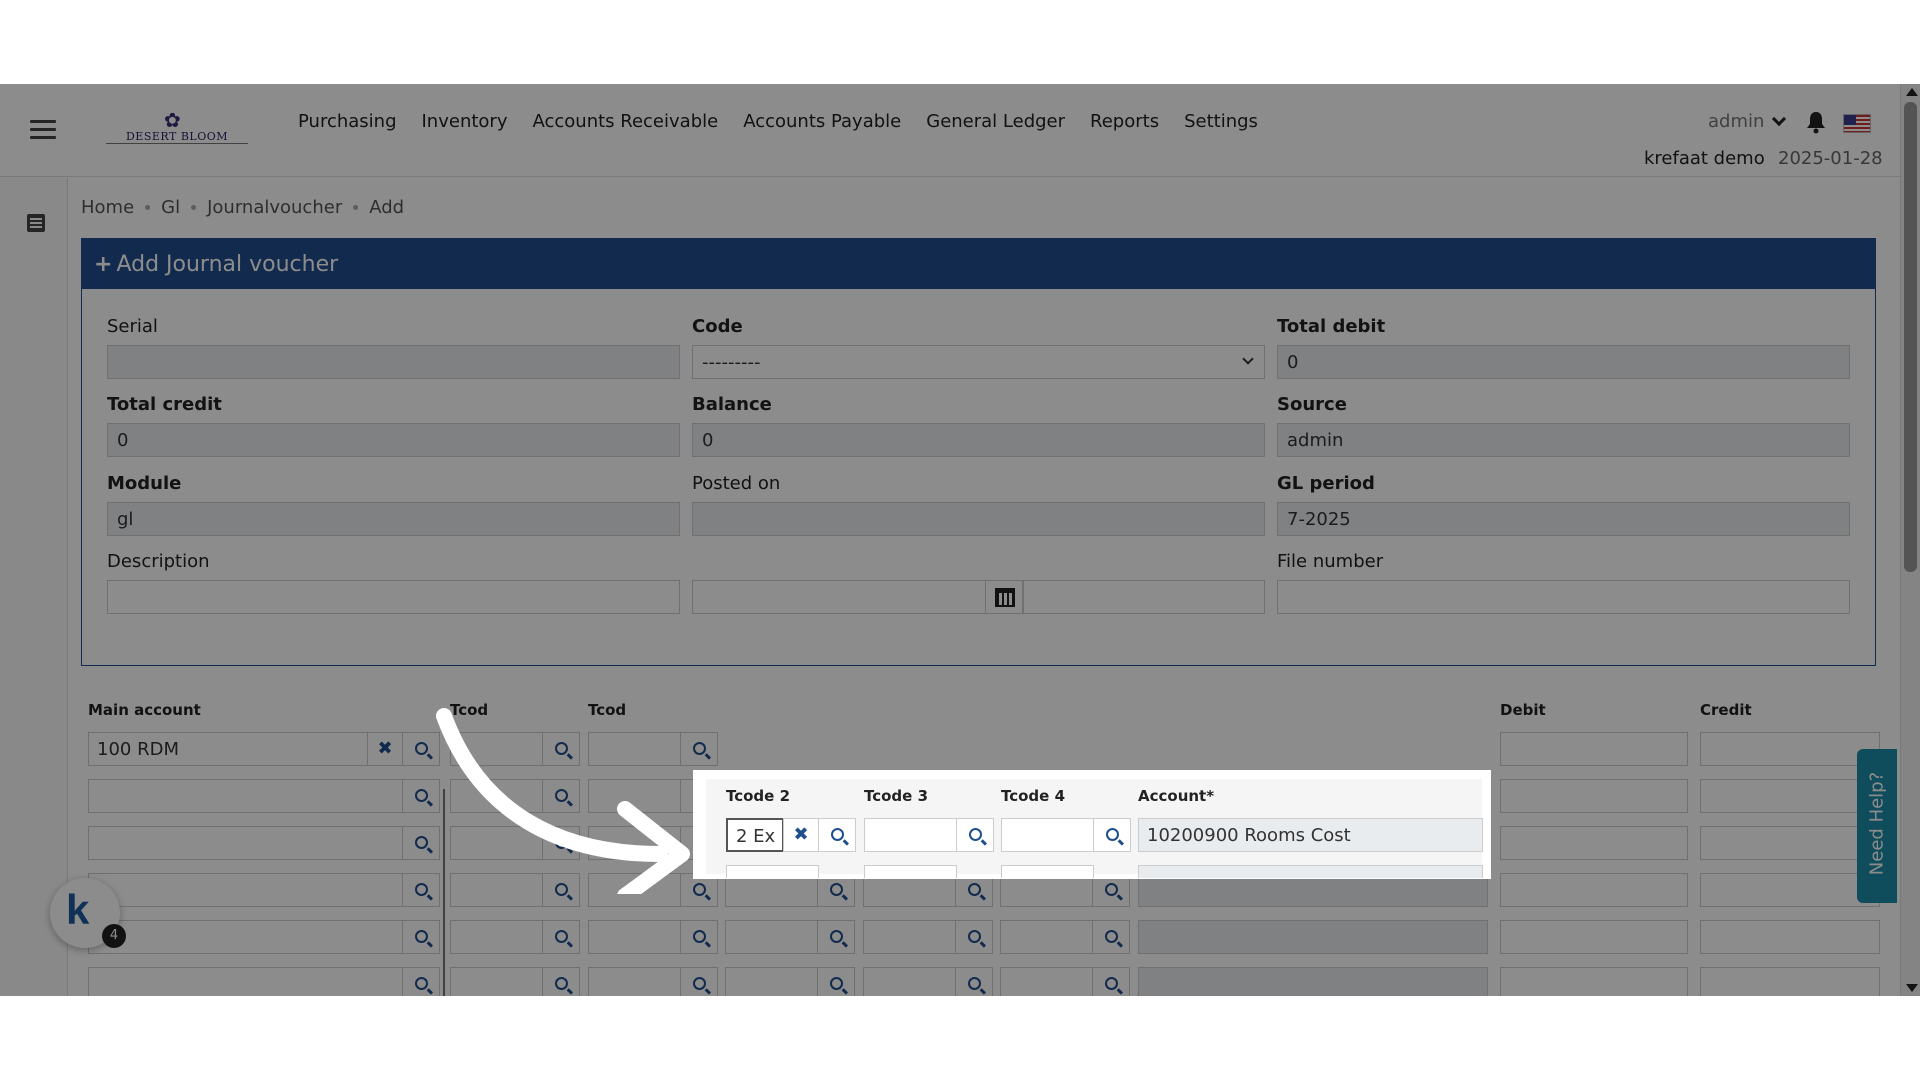 The width and height of the screenshot is (1920, 1080). I want to click on credit-row1-input, so click(1790, 749).